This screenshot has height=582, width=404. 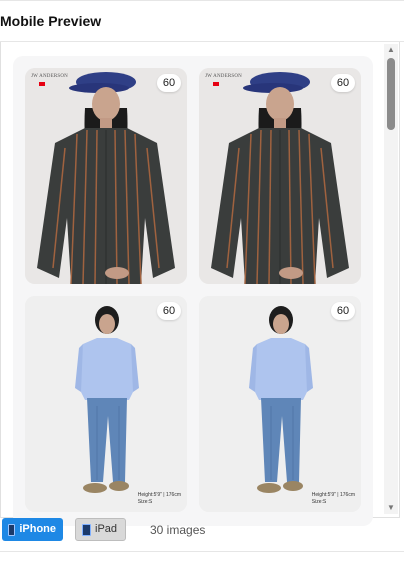 What do you see at coordinates (391, 279) in the screenshot?
I see `vertical-scrollbar: ▲ ▼` at bounding box center [391, 279].